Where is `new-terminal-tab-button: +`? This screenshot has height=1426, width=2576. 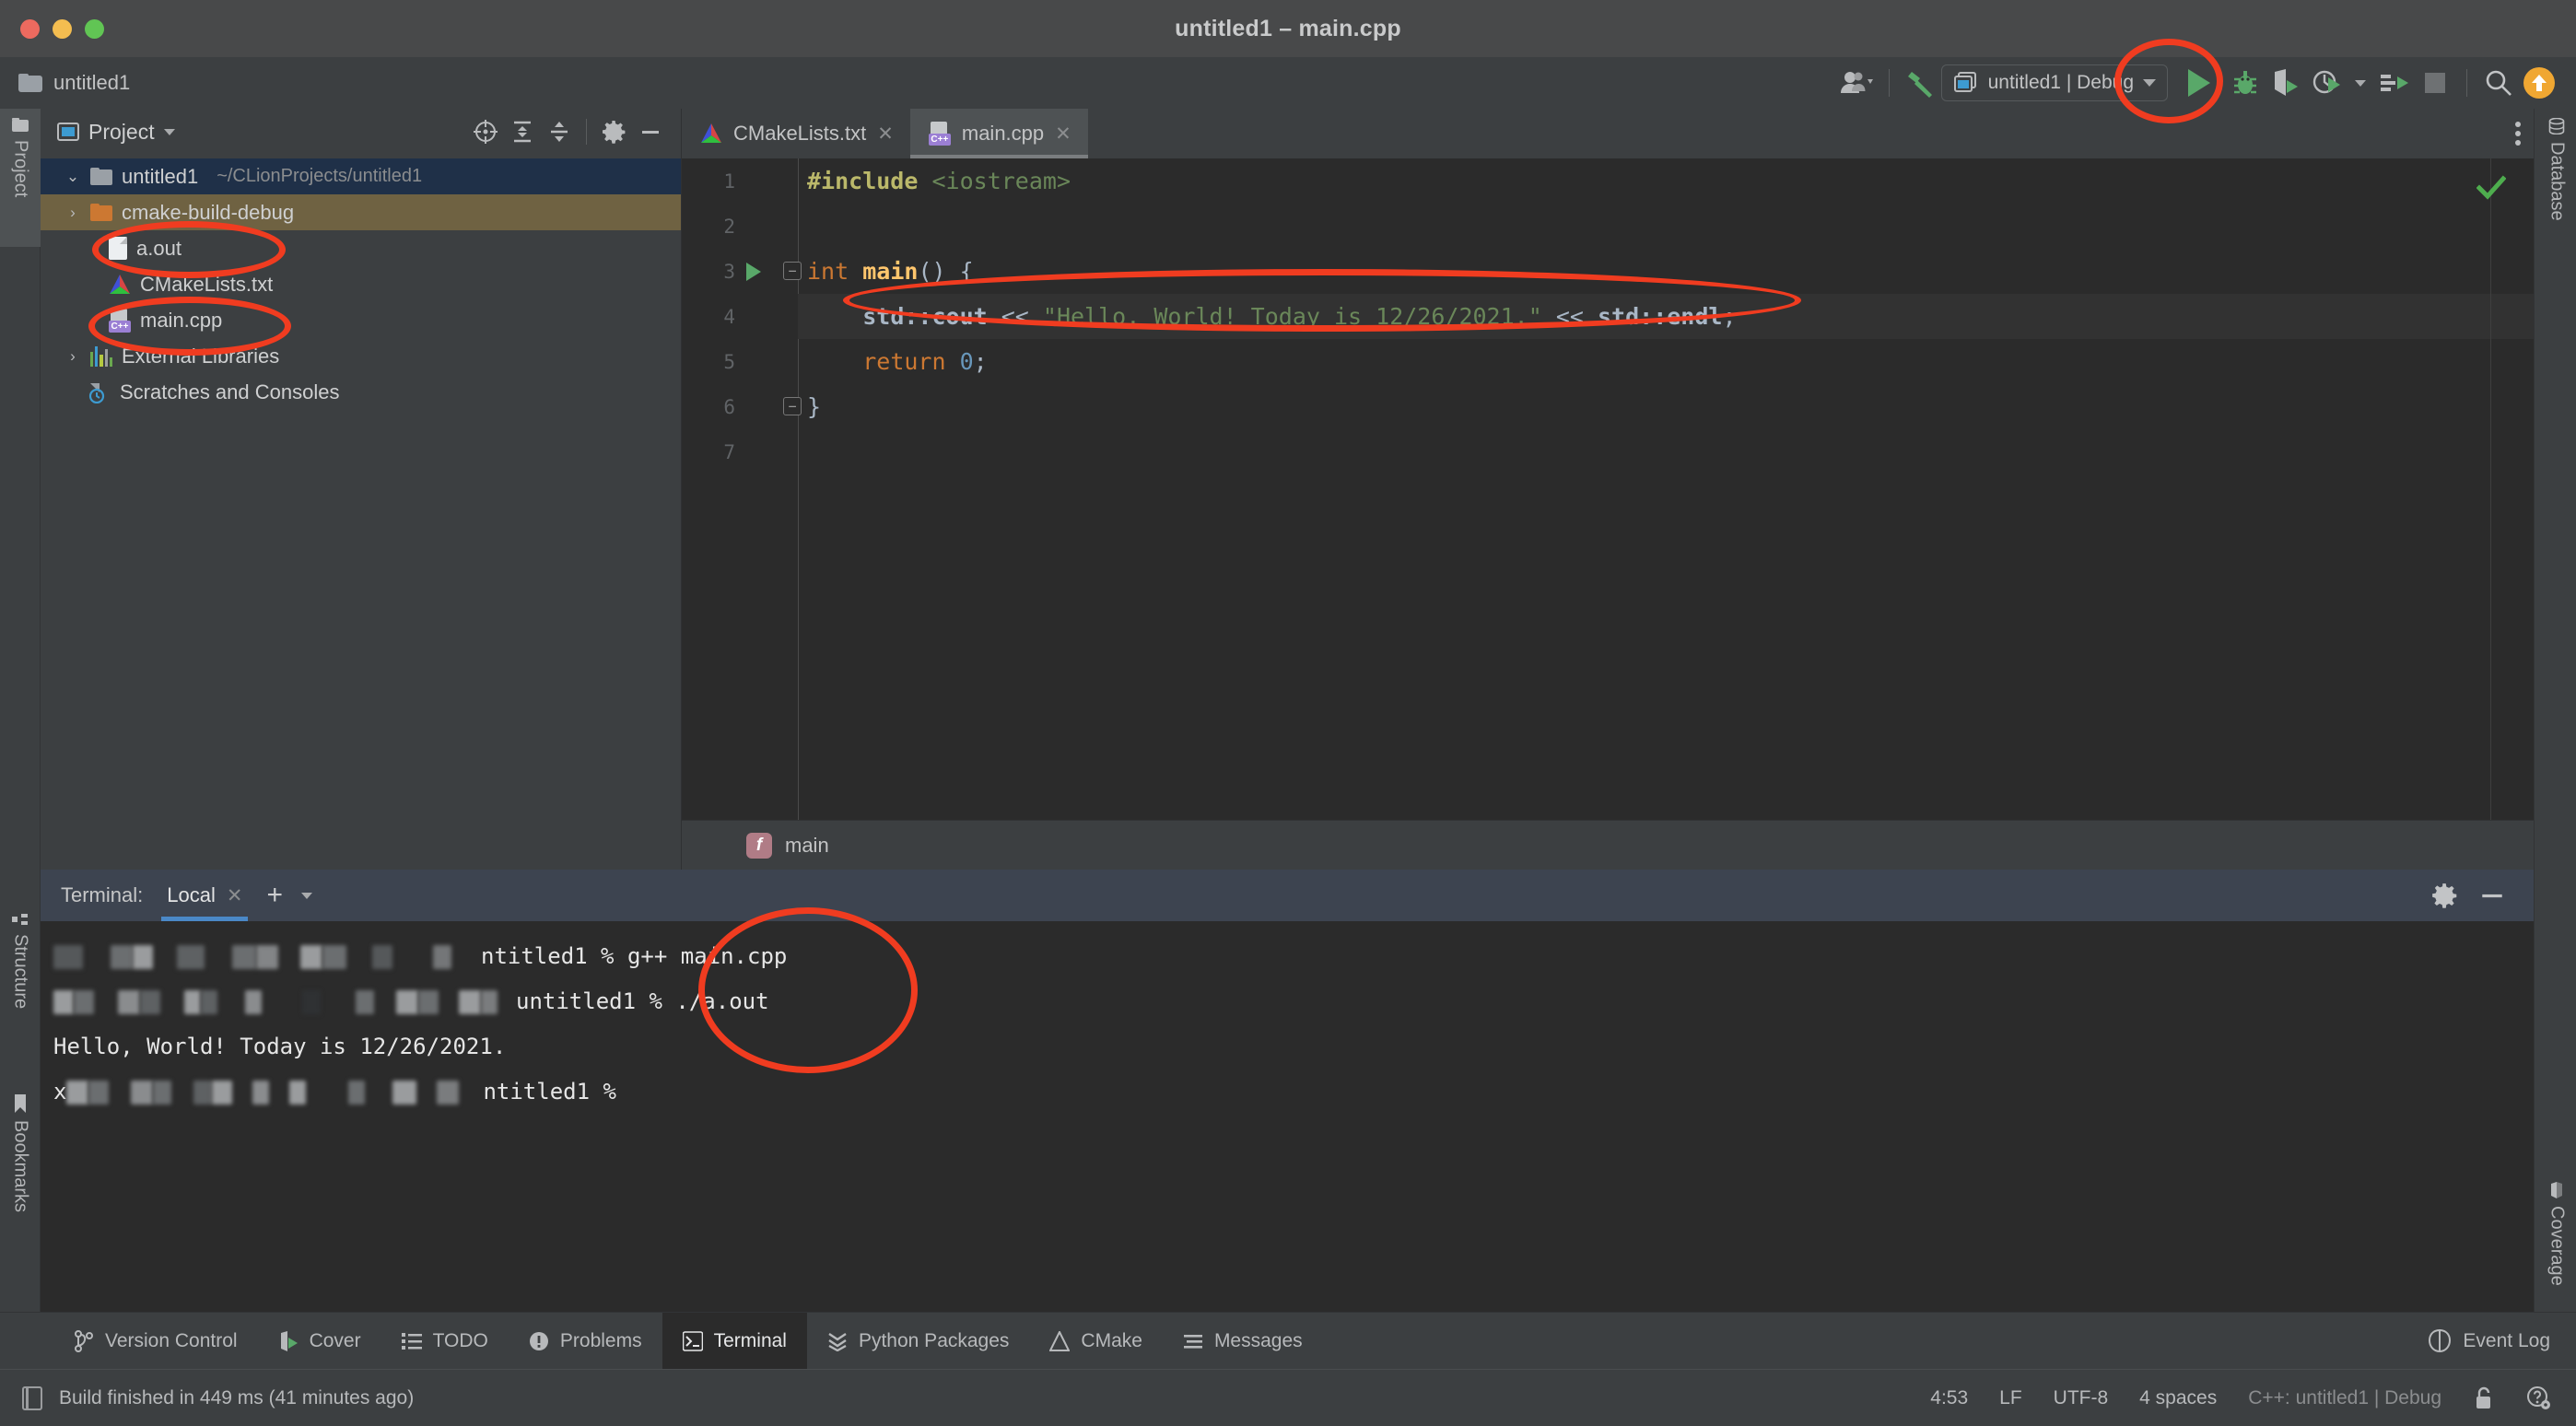 new-terminal-tab-button: + is located at coordinates (274, 895).